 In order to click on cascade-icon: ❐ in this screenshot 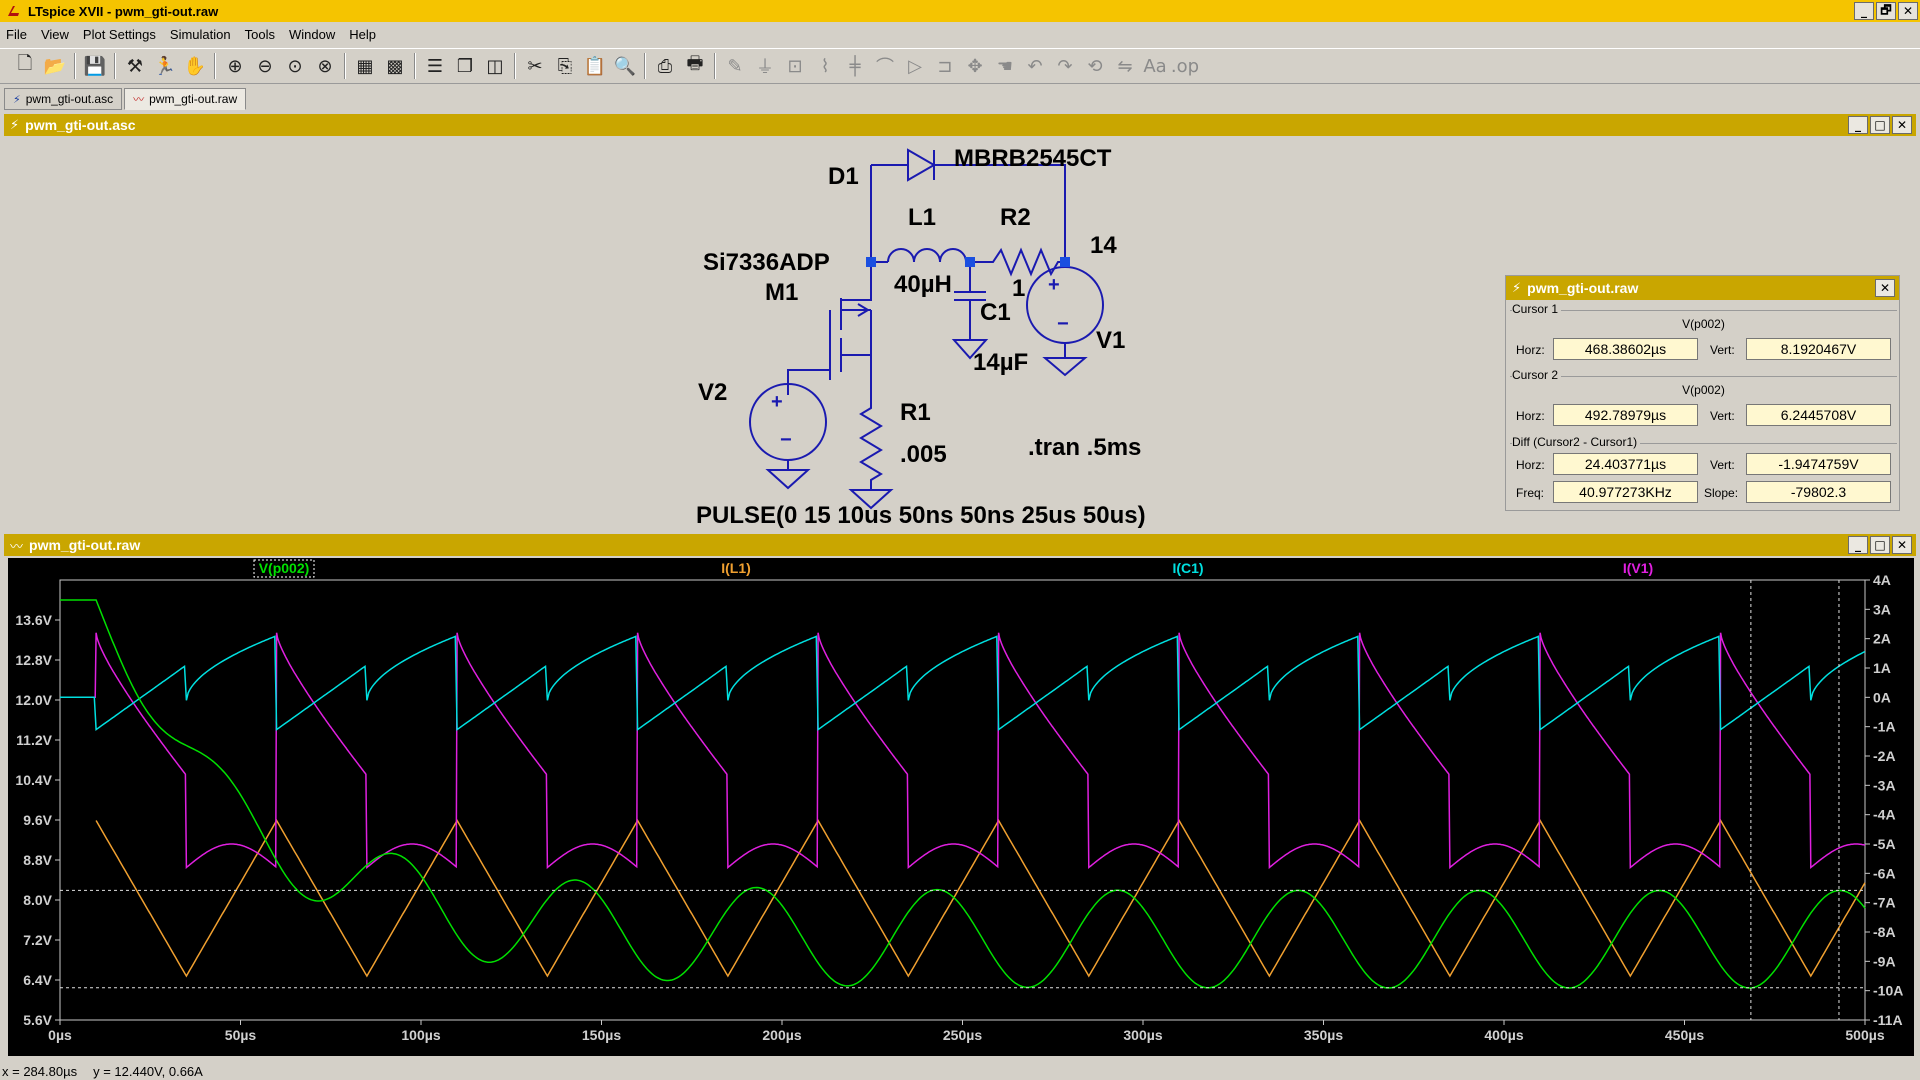, I will do `click(465, 66)`.